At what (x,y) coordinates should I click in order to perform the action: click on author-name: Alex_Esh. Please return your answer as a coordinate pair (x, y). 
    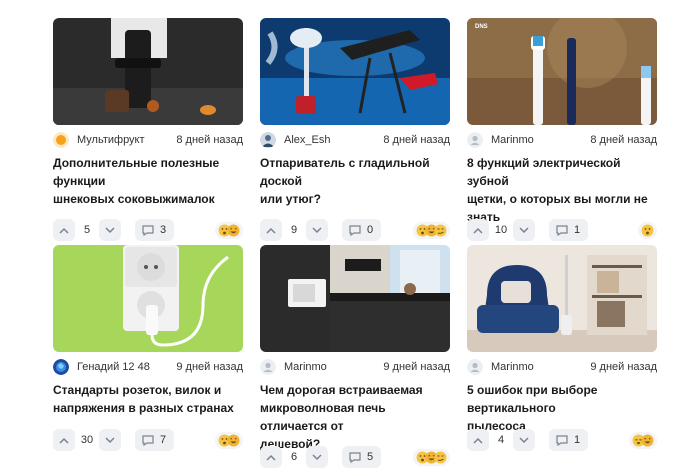
    Looking at the image, I should click on (307, 140).